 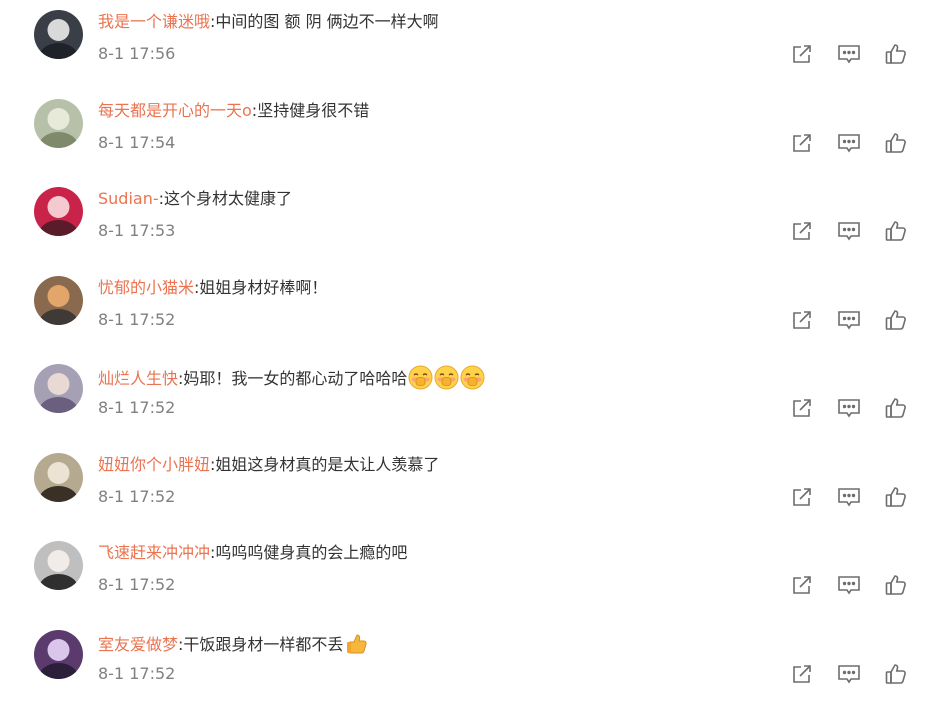 I want to click on comment-line: 室友爱做梦:干饭跟身材一样都不丢, so click(x=233, y=643).